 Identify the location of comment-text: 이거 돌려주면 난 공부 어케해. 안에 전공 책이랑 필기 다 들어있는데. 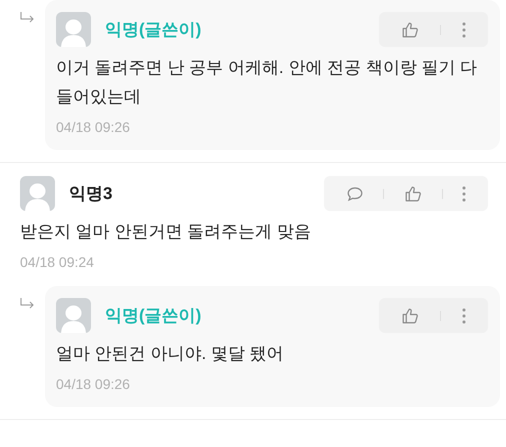
(267, 82).